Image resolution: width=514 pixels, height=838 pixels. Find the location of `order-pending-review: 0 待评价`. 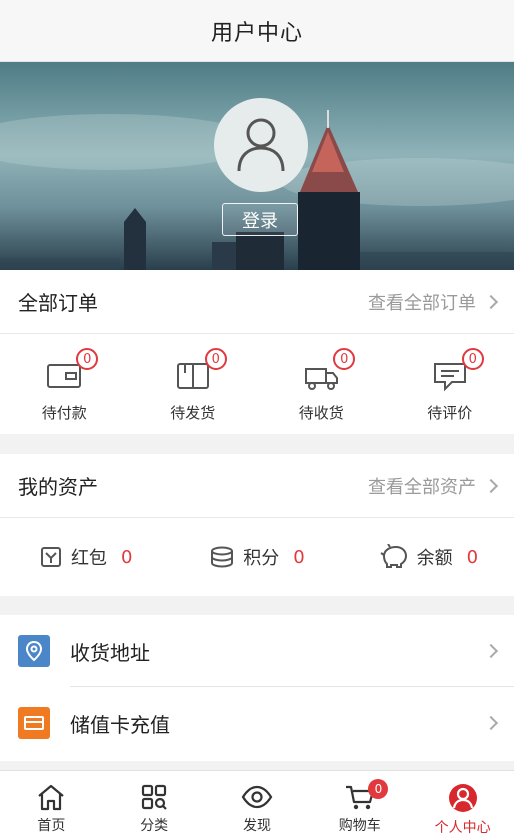

order-pending-review: 0 待评价 is located at coordinates (450, 384).